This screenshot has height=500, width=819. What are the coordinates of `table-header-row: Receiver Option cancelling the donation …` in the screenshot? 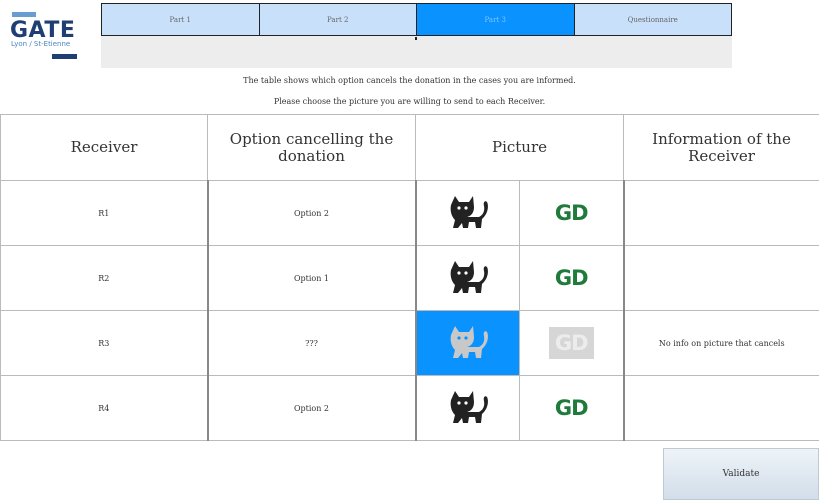 It's located at (409, 147).